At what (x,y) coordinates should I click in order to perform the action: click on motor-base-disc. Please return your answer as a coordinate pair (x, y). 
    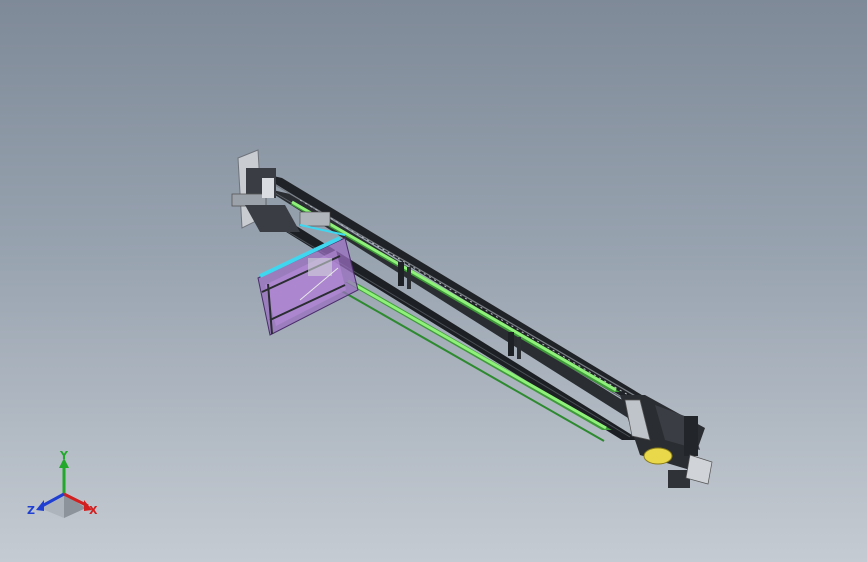
    Looking at the image, I should click on (658, 456).